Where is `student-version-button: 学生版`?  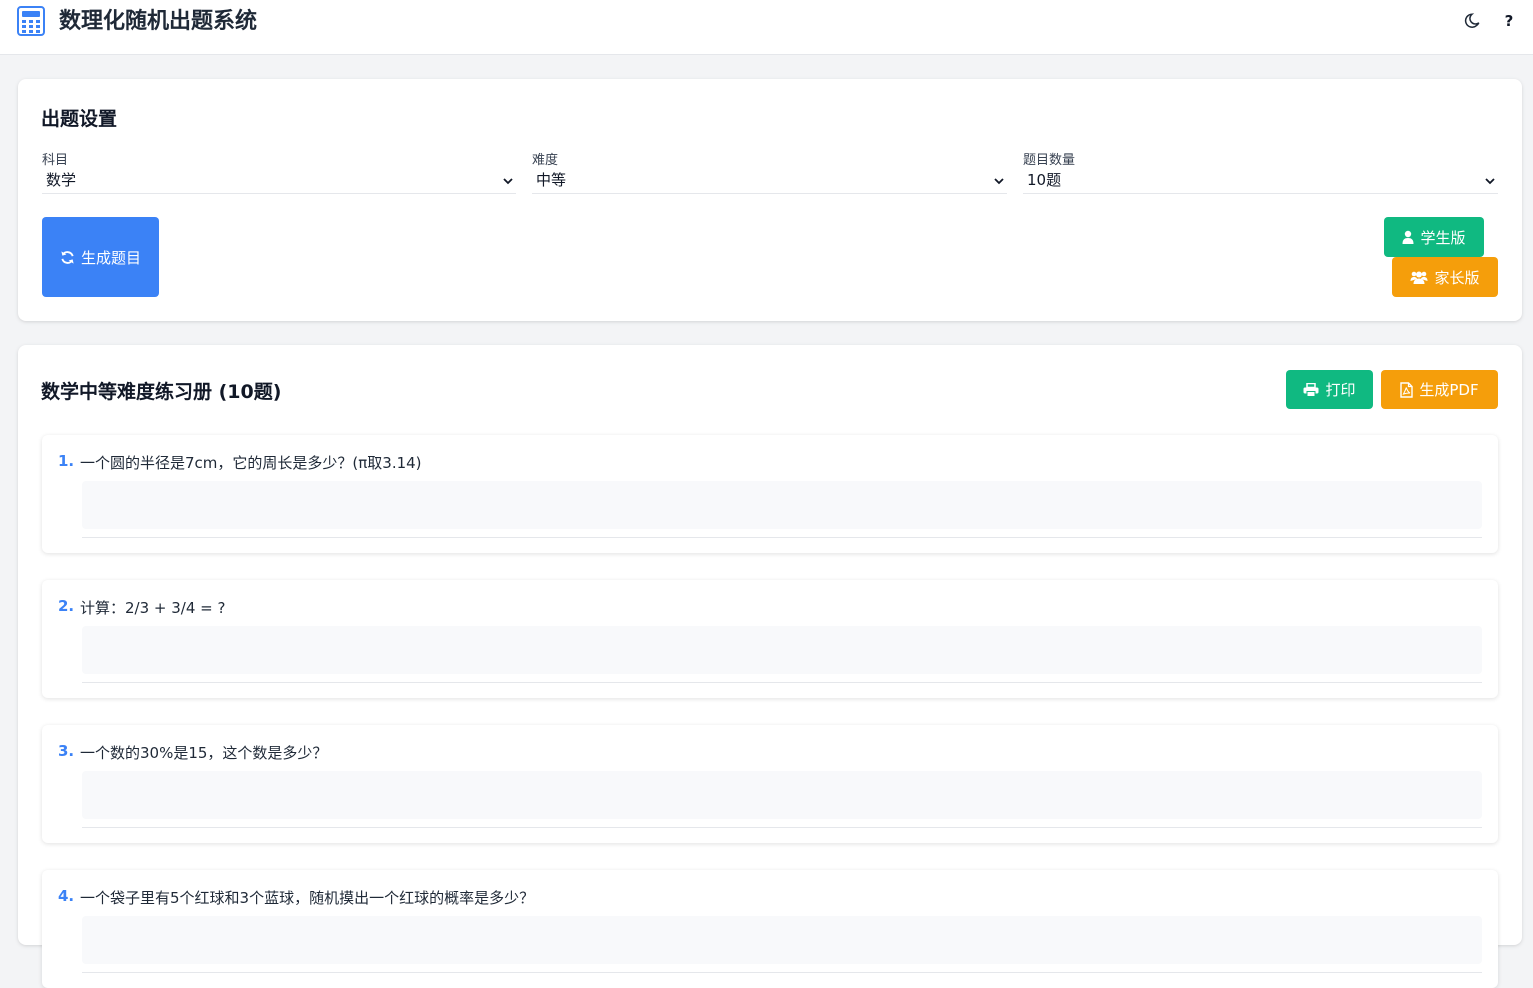 student-version-button: 学生版 is located at coordinates (1434, 237).